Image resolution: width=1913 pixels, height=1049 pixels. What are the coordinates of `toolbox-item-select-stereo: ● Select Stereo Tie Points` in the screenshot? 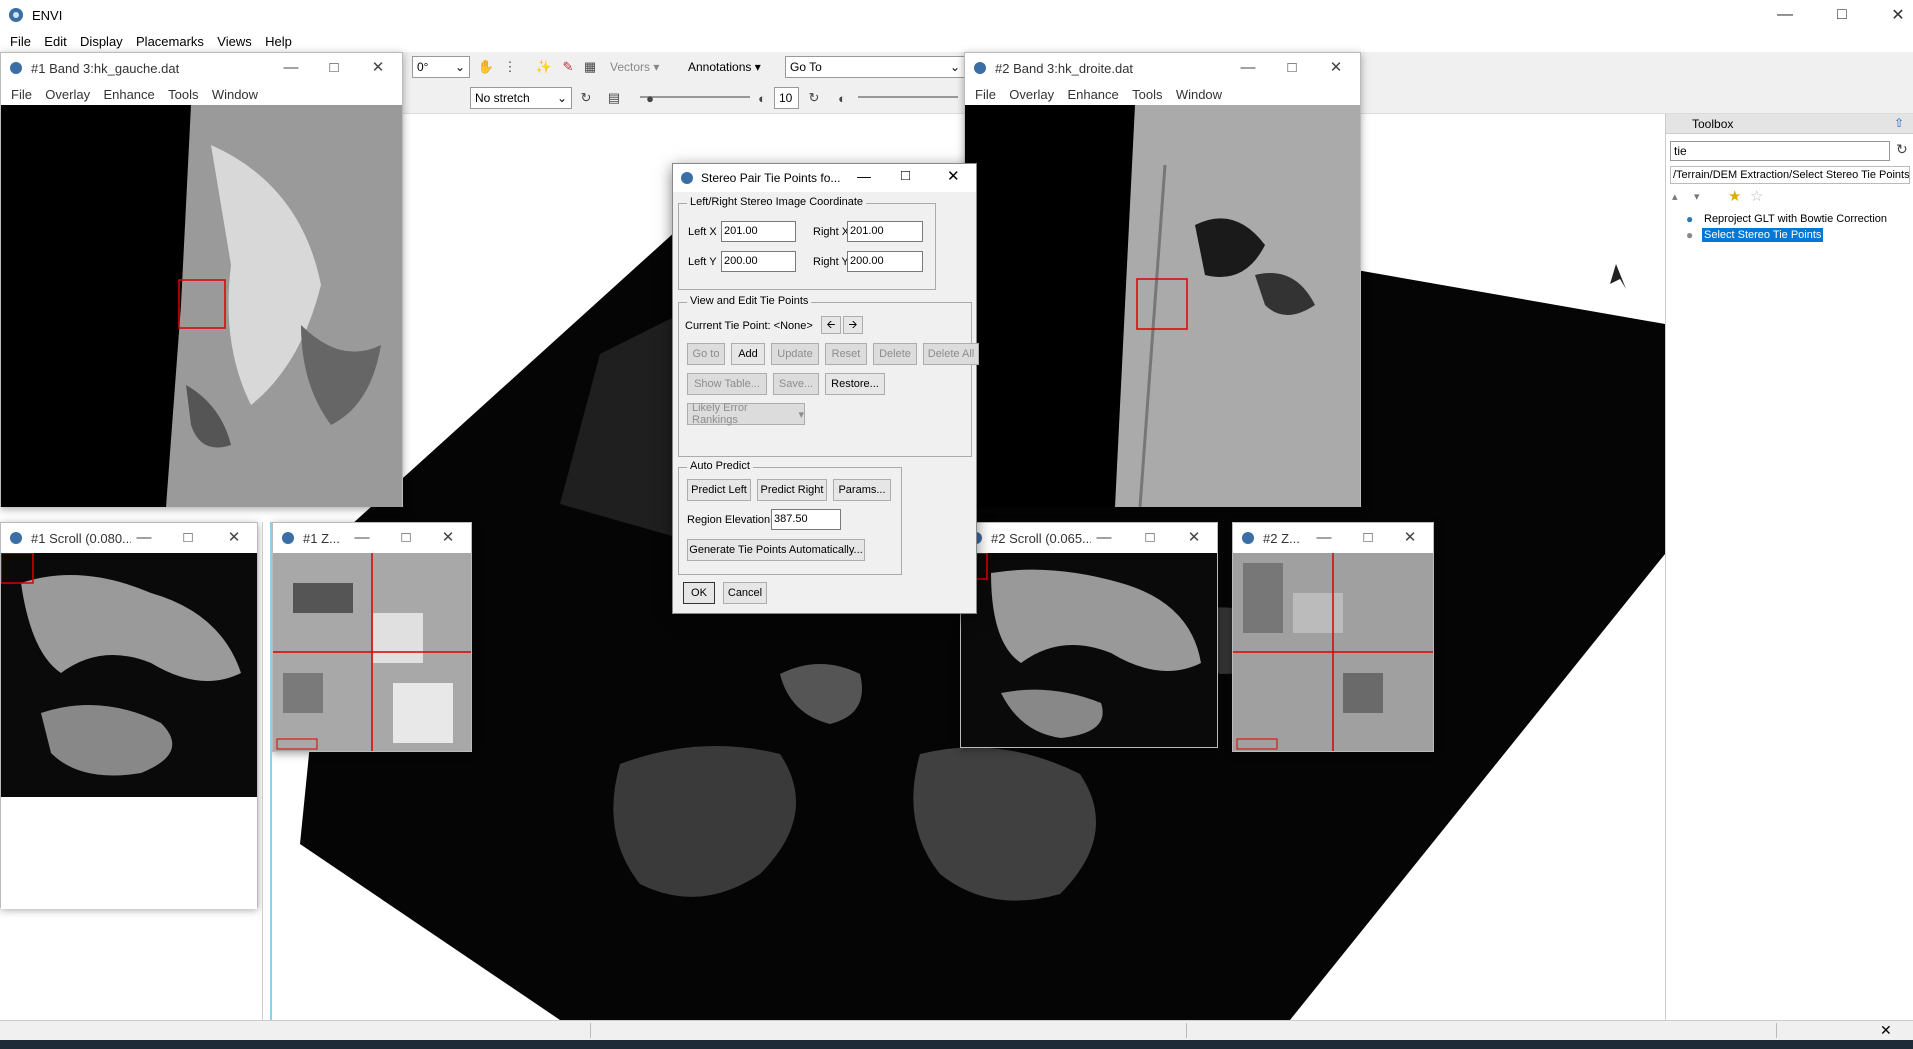 It's located at (1795, 236).